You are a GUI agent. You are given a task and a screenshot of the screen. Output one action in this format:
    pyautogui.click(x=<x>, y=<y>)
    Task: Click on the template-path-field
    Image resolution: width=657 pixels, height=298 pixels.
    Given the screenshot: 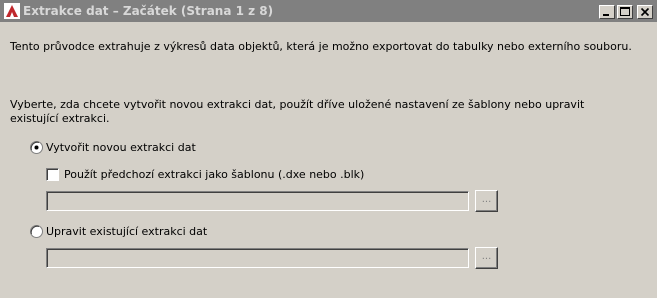 What is the action you would take?
    pyautogui.click(x=257, y=201)
    